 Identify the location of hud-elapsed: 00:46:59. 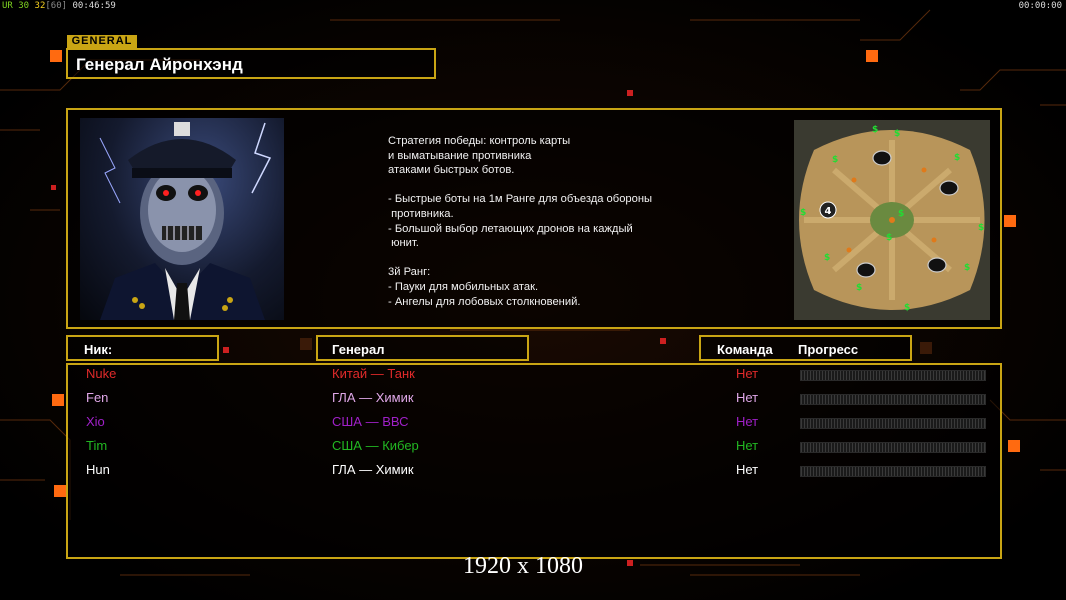
(94, 6).